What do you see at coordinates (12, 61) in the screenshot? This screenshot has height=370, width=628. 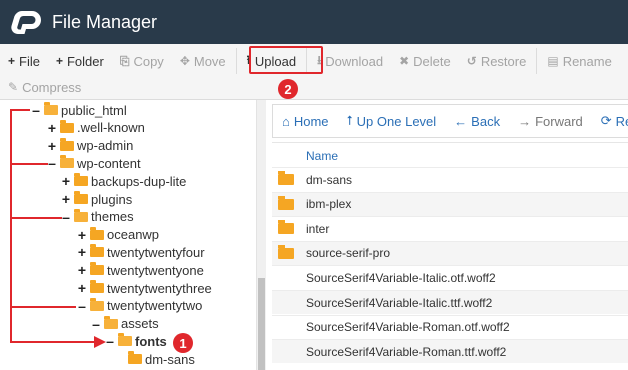 I see `file-icon: +` at bounding box center [12, 61].